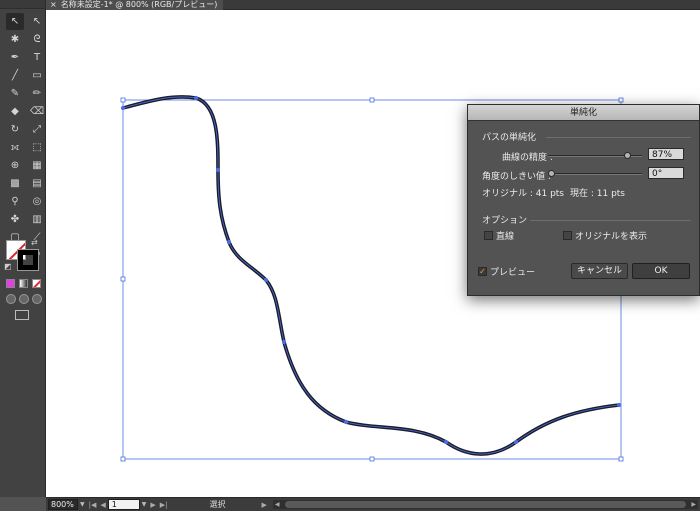  Describe the element at coordinates (277, 504) in the screenshot. I see `scroll-left-icon: ◀` at that location.